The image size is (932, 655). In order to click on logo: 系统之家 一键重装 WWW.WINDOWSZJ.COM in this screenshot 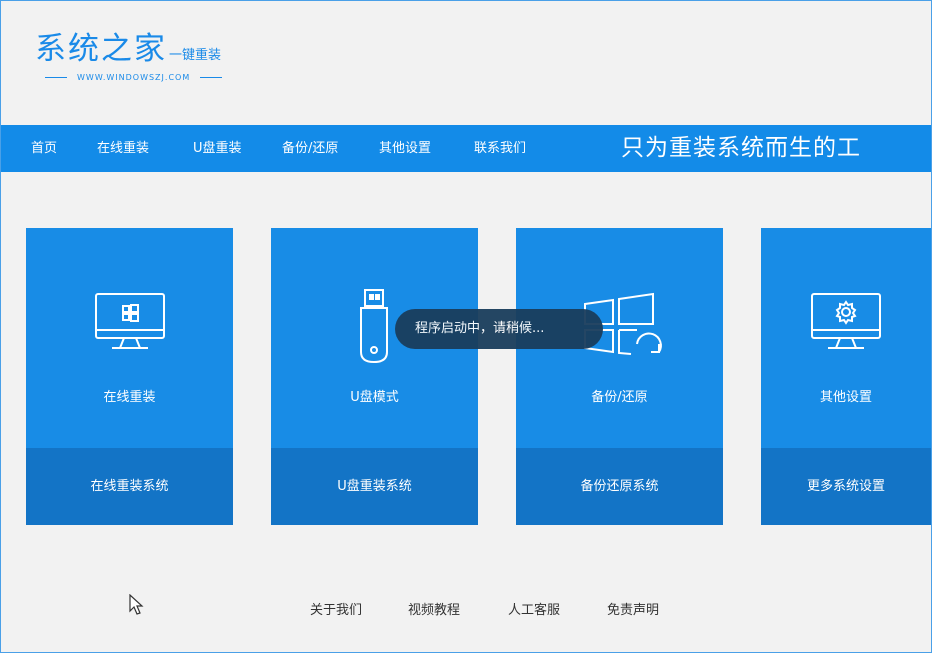, I will do `click(133, 55)`.